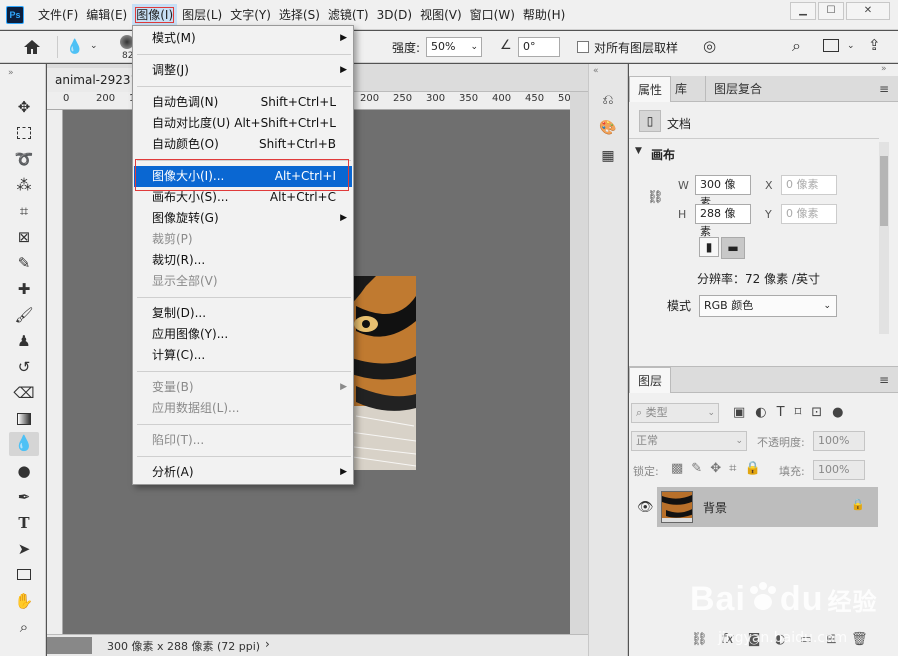 The height and width of the screenshot is (656, 898). Describe the element at coordinates (696, 468) in the screenshot. I see `lock-pixels-icon: ✎` at that location.